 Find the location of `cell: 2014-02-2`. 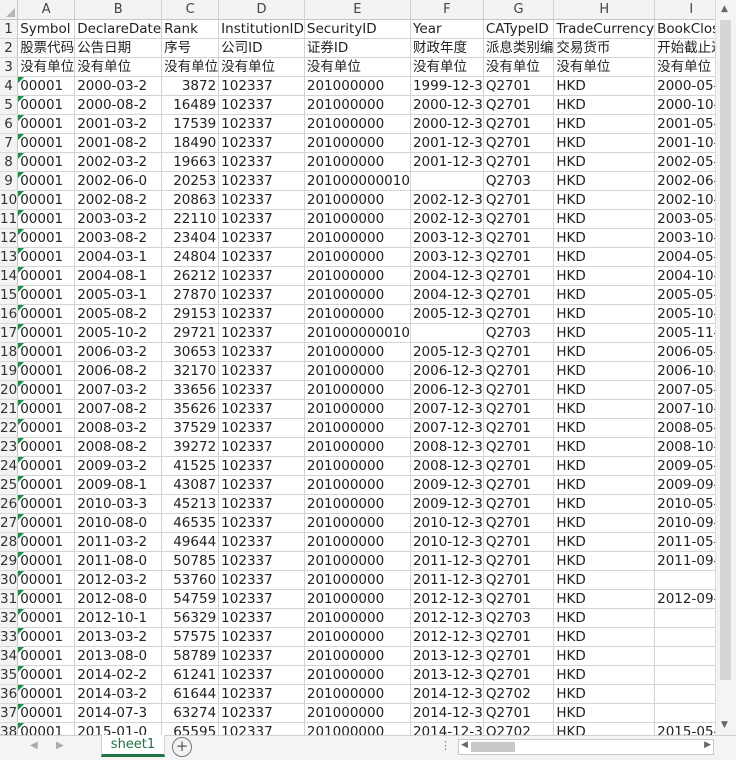

cell: 2014-02-2 is located at coordinates (118, 675).